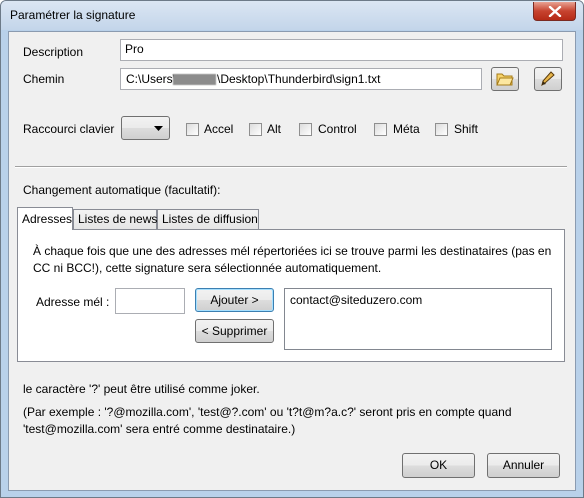 The height and width of the screenshot is (498, 584). What do you see at coordinates (192, 129) in the screenshot?
I see `accel-checkbox` at bounding box center [192, 129].